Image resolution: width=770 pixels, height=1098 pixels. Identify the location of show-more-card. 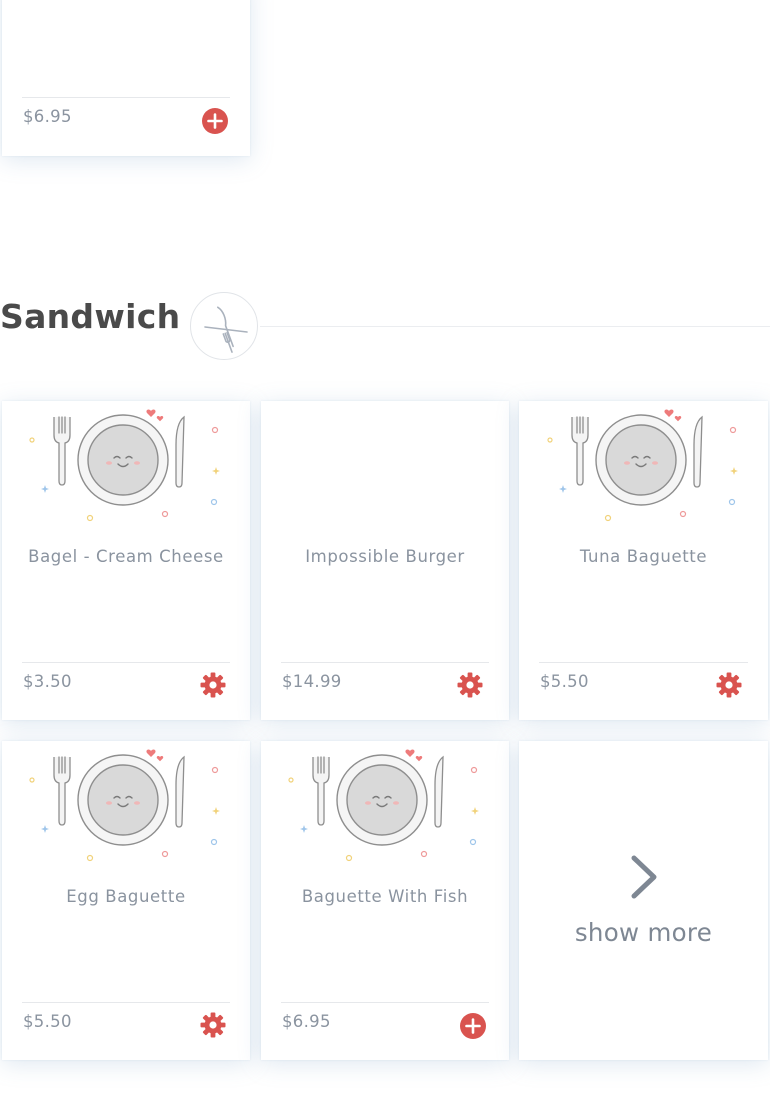
(643, 900).